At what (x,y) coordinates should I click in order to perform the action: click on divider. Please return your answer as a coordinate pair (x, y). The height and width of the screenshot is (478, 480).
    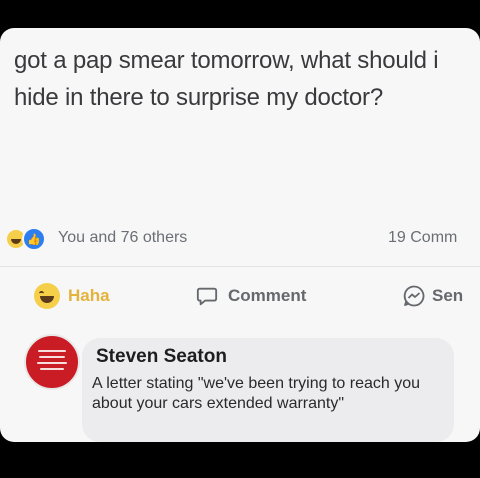
    Looking at the image, I should click on (240, 266).